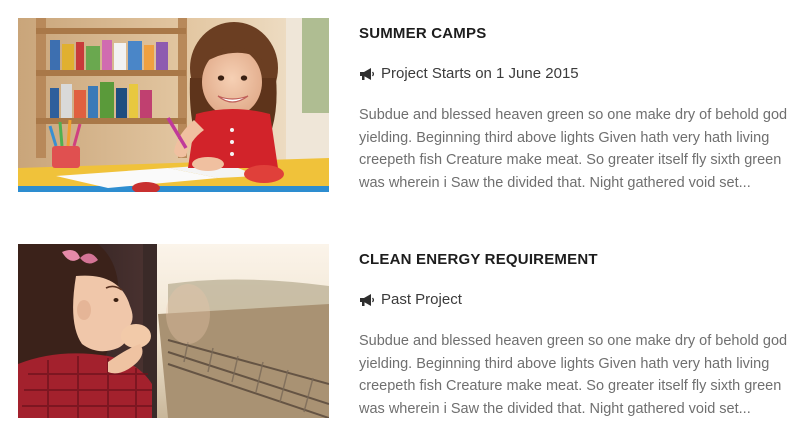 This screenshot has width=800, height=439. I want to click on project-meta-text: Past Project, so click(421, 299).